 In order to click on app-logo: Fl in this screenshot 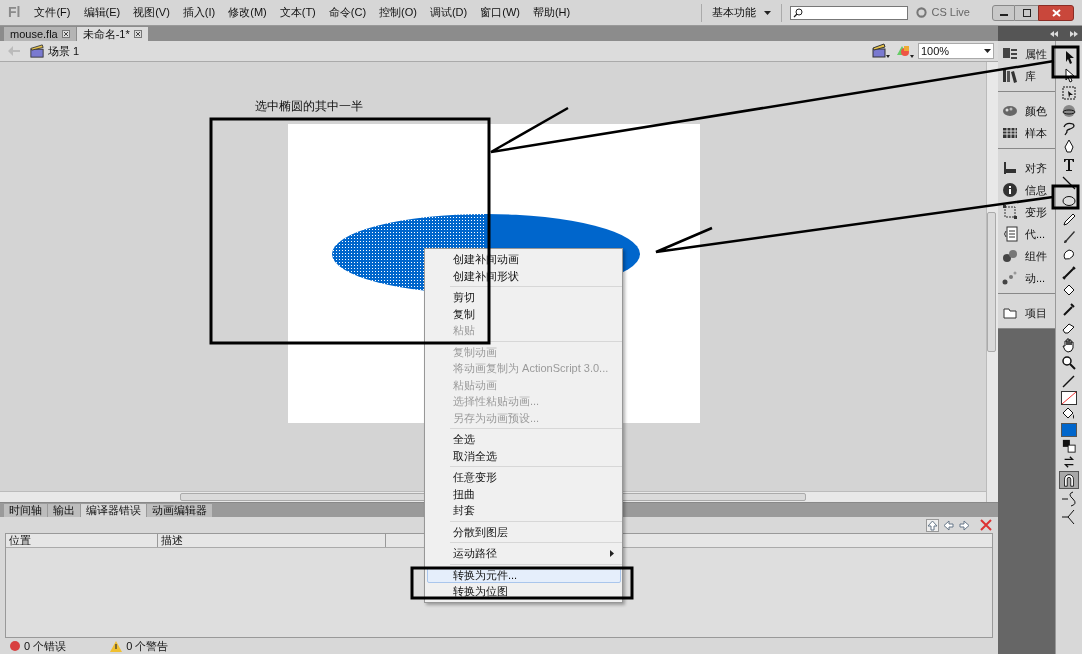, I will do `click(14, 12)`.